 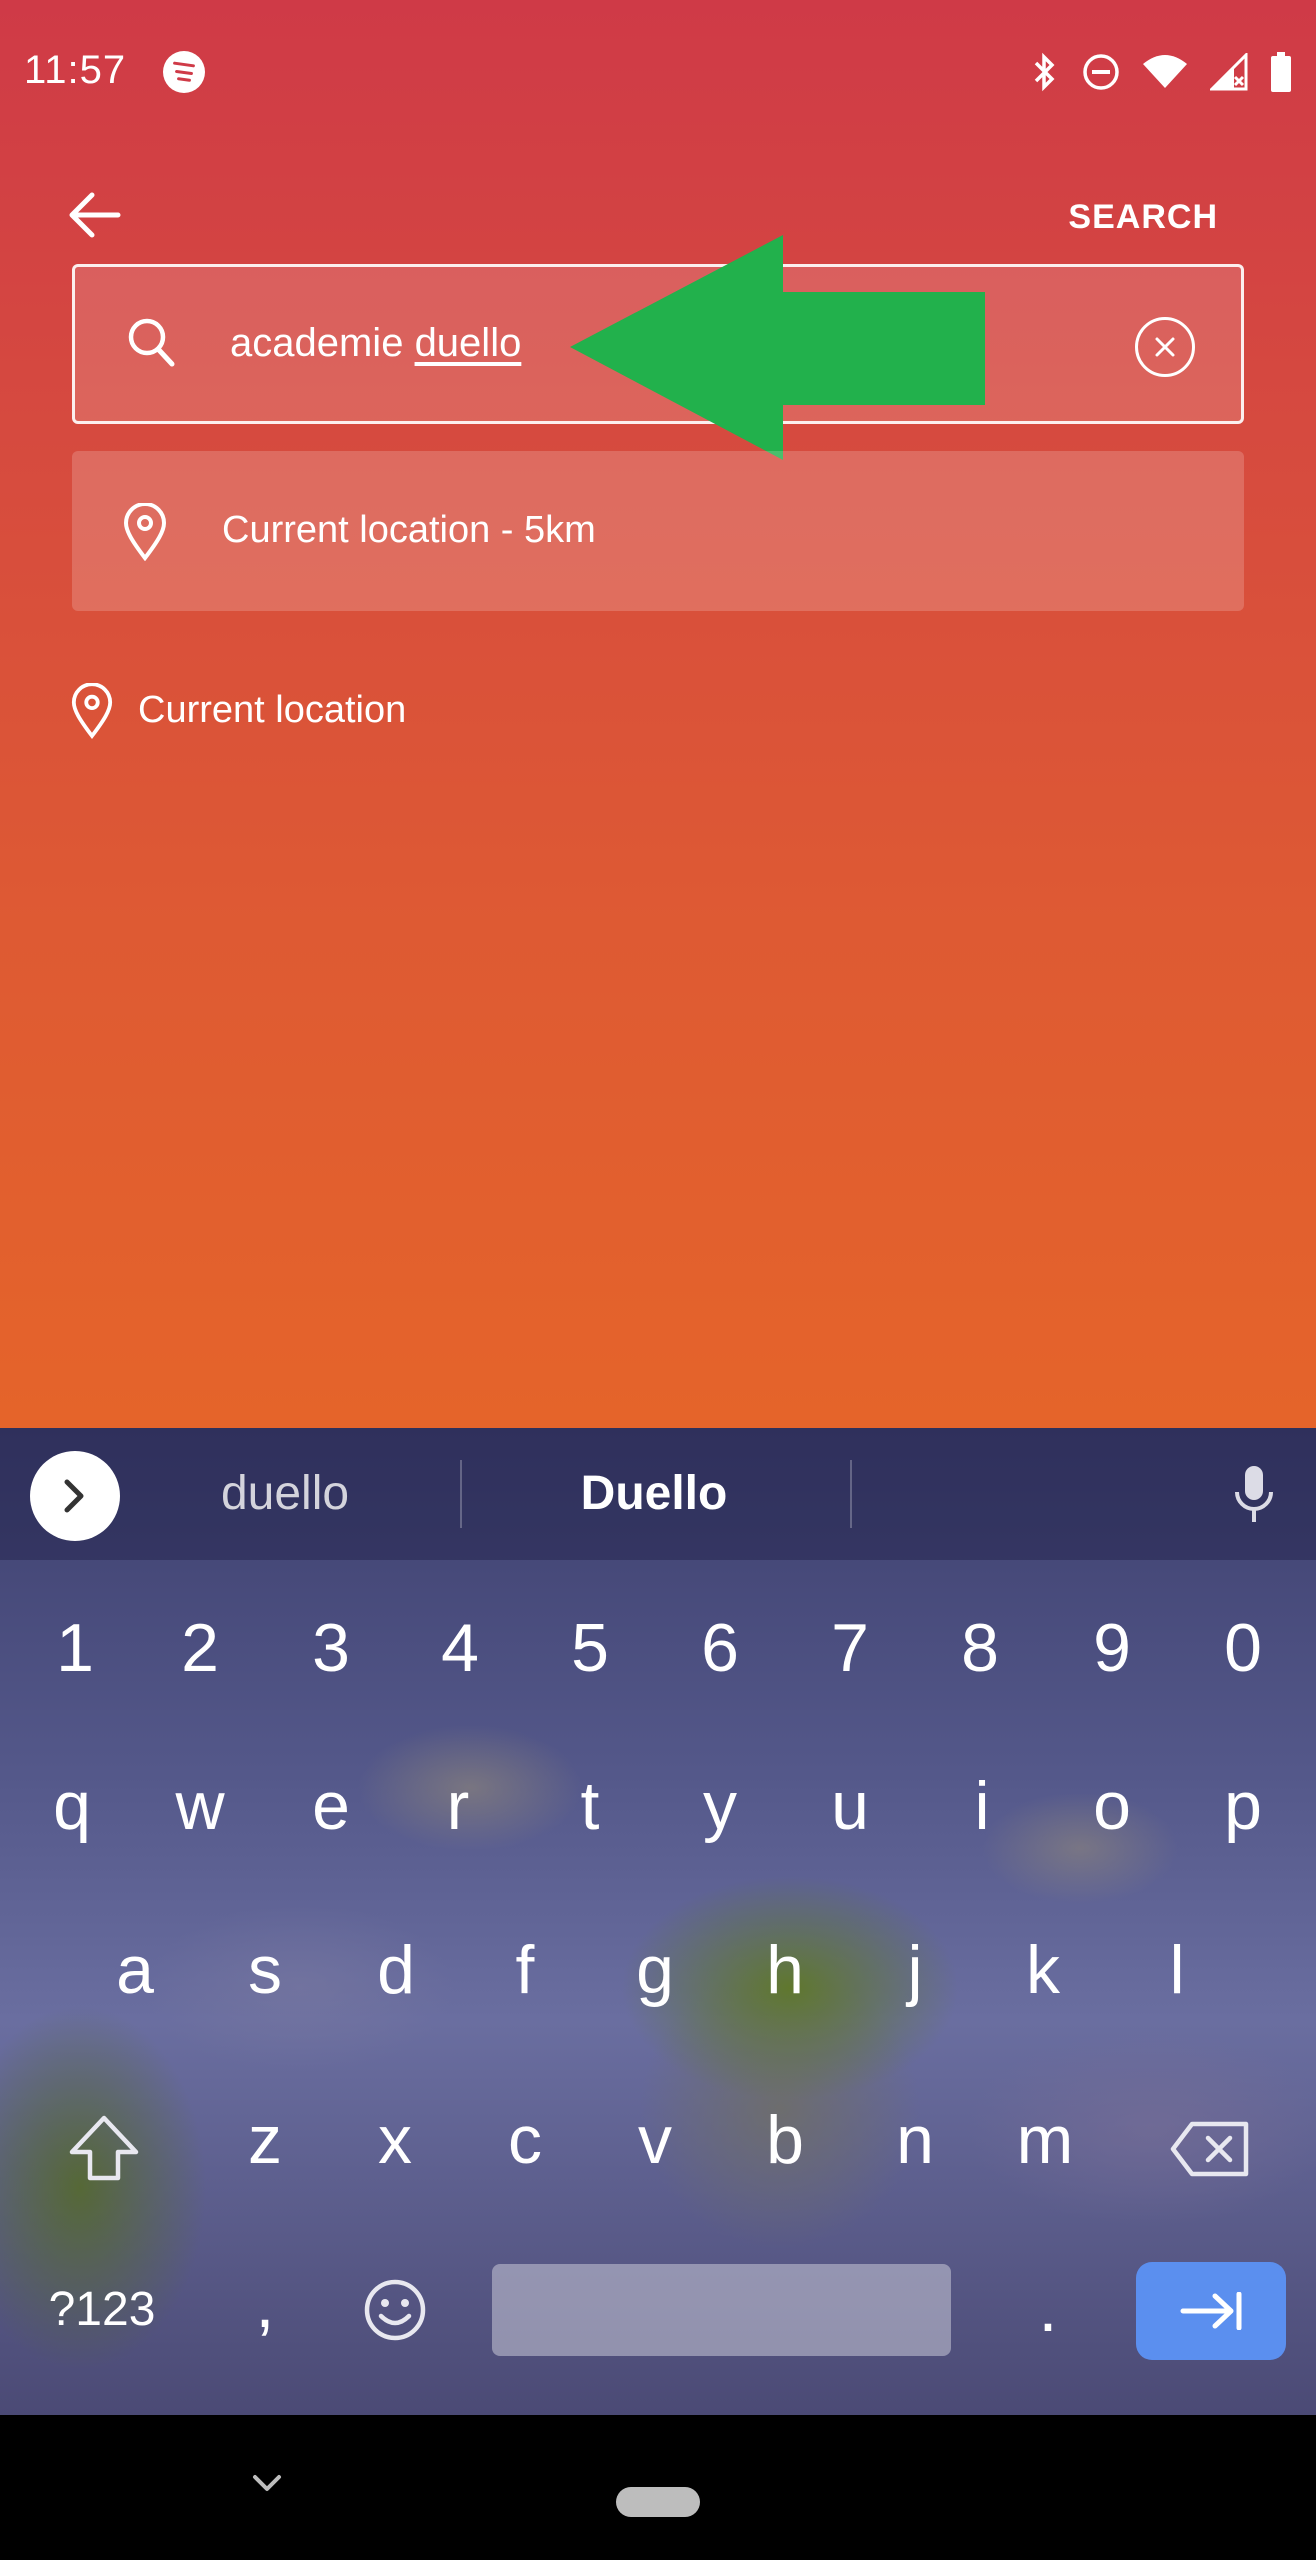 I want to click on location-suggestion: Current location - 5km, so click(x=658, y=531).